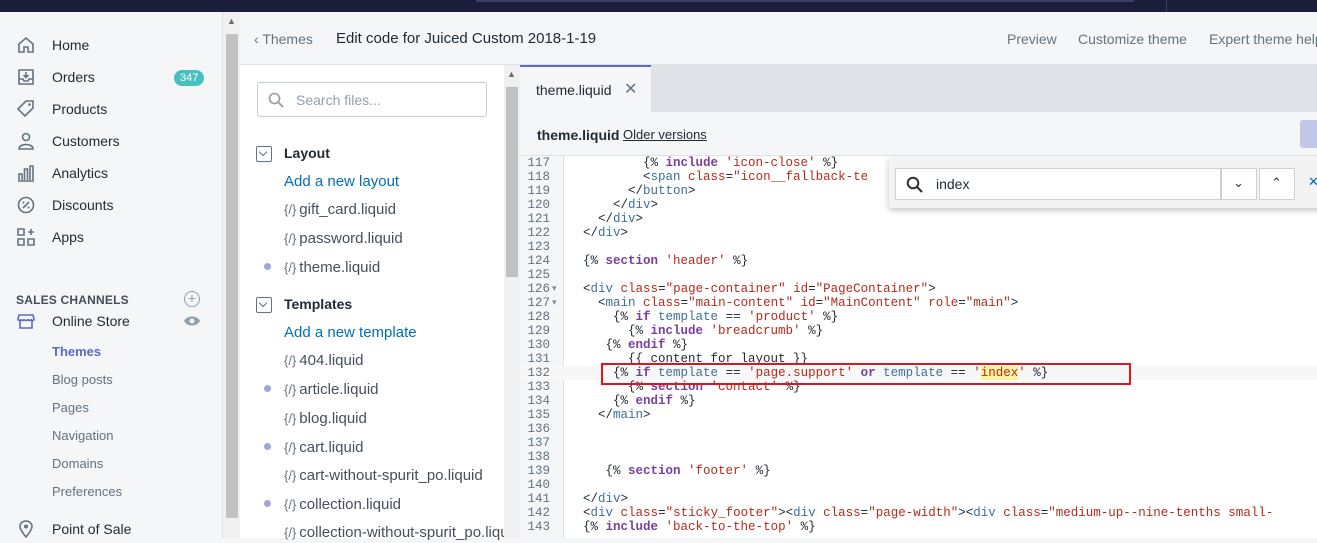 The width and height of the screenshot is (1317, 543). Describe the element at coordinates (538, 247) in the screenshot. I see `line-number: 123` at that location.